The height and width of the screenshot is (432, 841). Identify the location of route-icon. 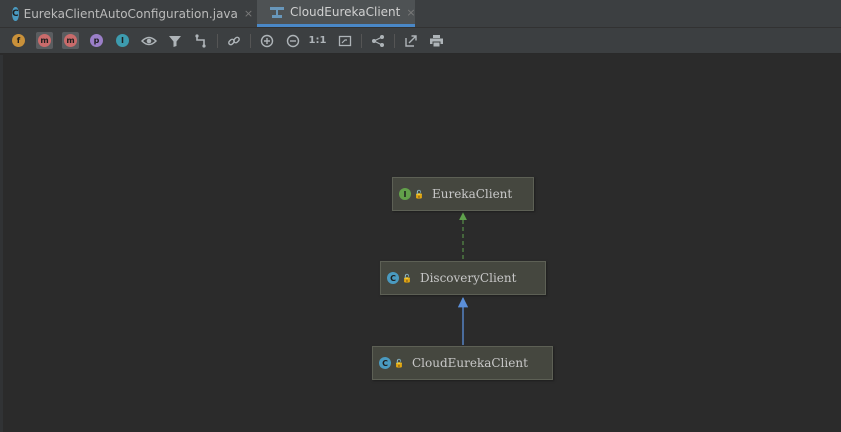
(200, 40).